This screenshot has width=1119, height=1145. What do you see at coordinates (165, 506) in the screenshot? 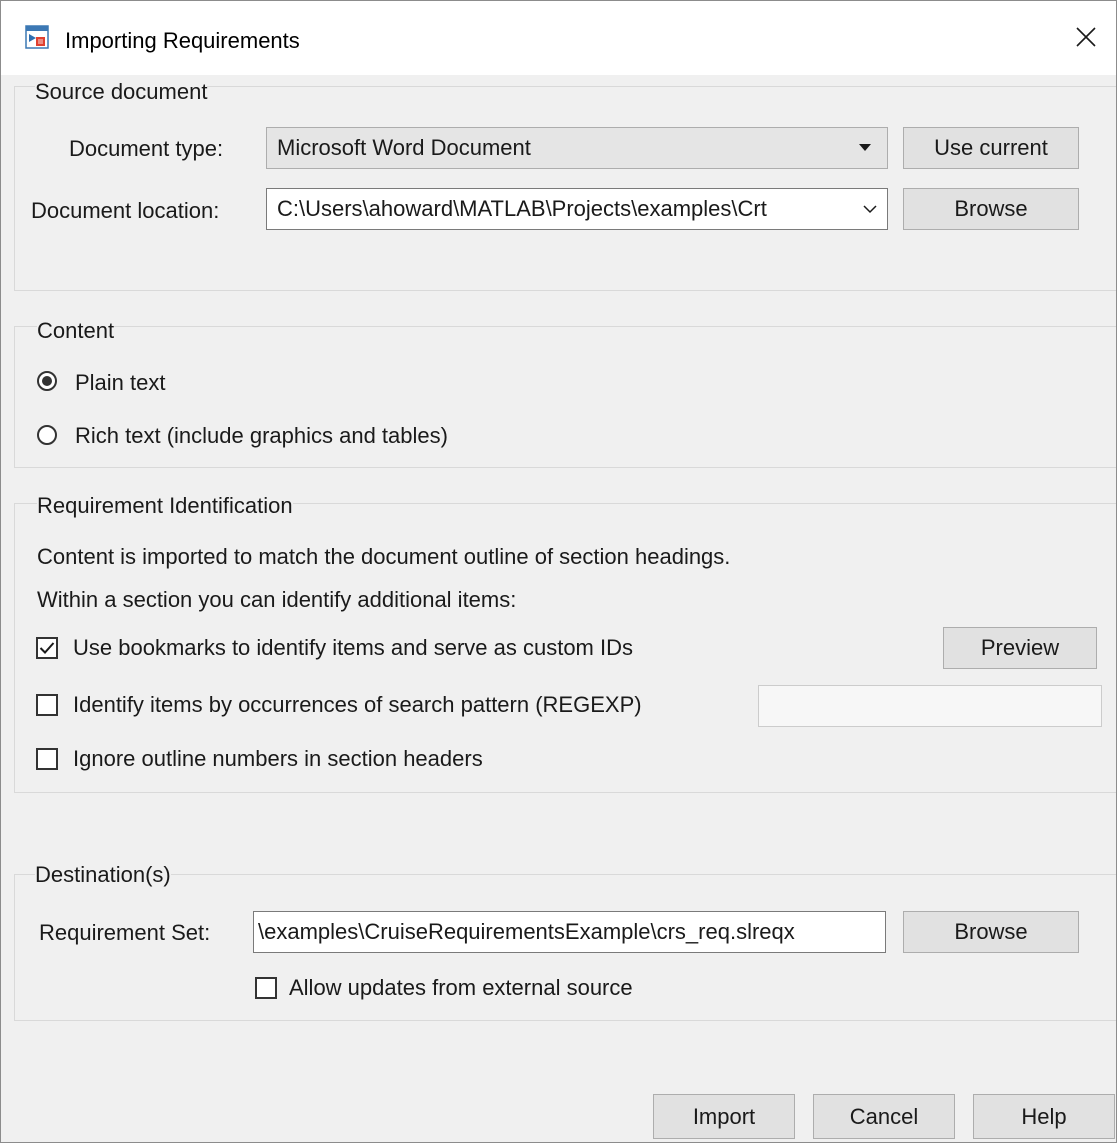
I see `requirement-identification-title: Requirement Identification` at bounding box center [165, 506].